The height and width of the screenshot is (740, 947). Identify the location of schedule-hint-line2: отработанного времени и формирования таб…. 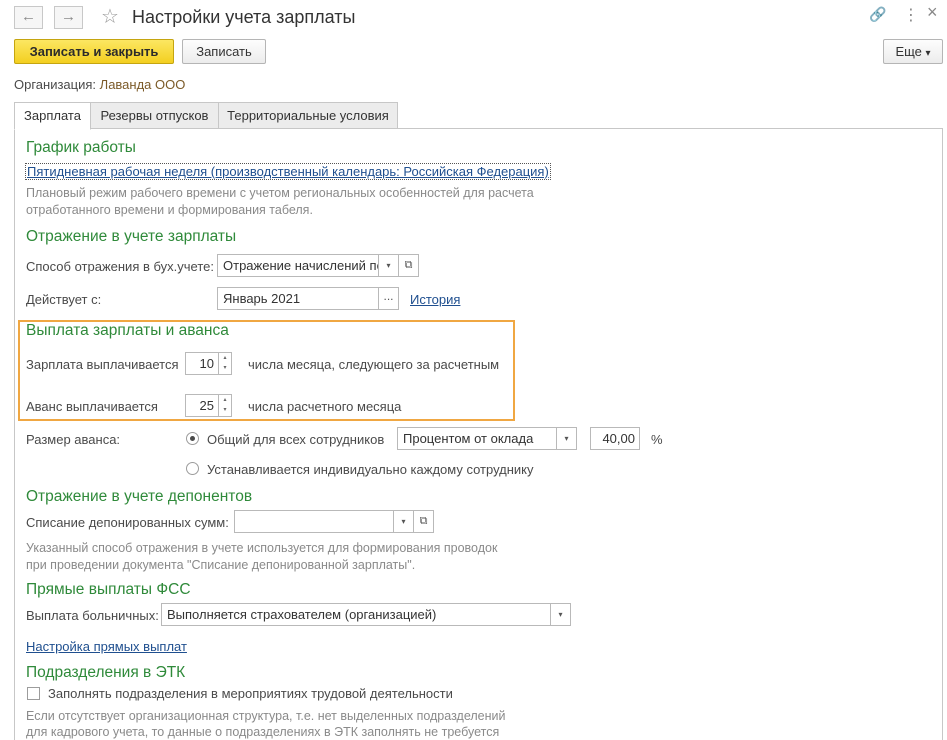
(169, 210).